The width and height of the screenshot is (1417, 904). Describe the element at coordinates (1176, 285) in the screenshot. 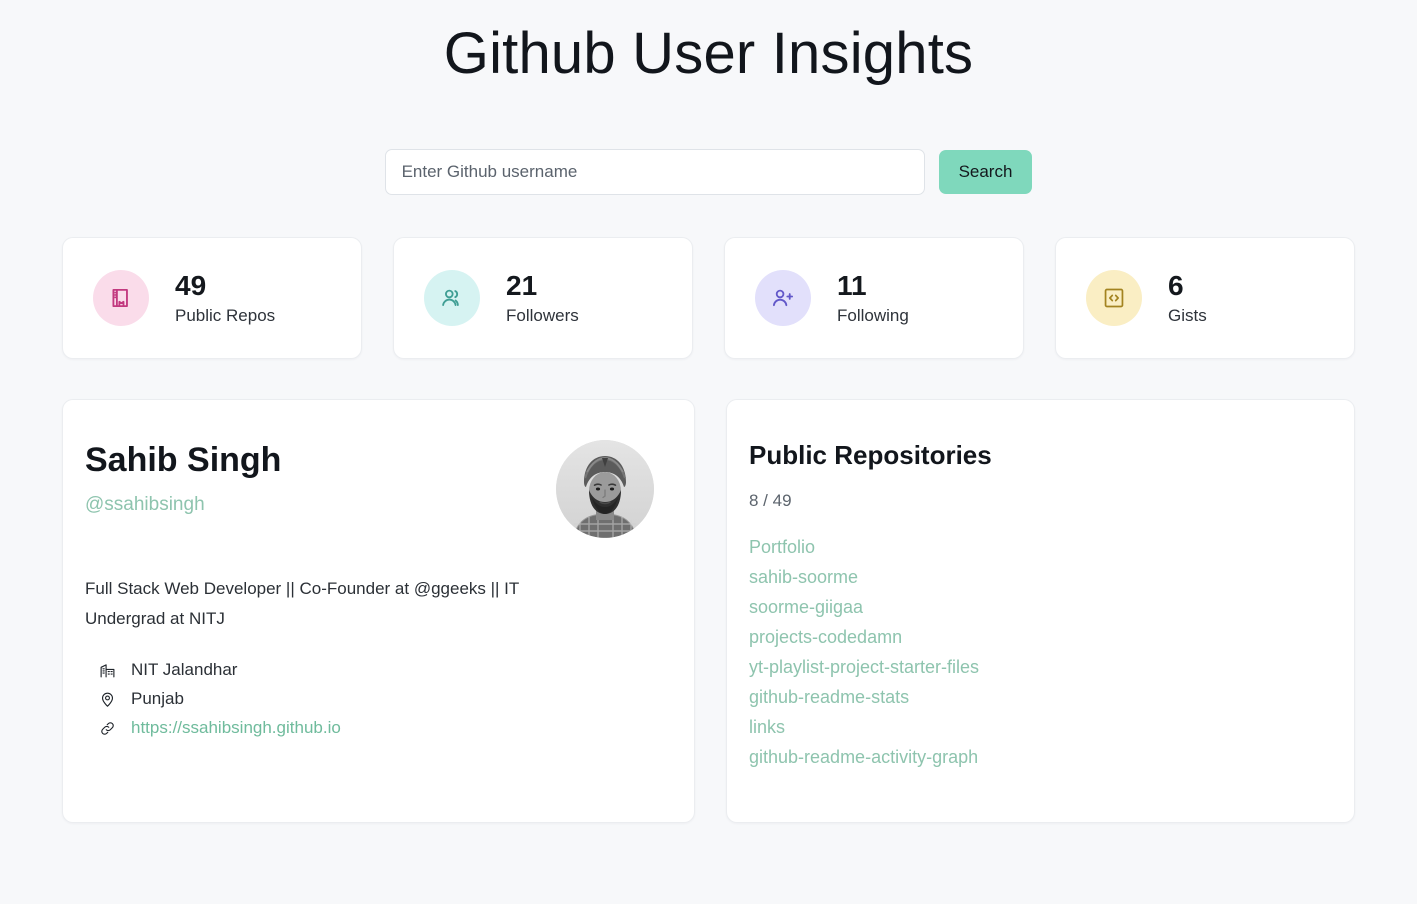

I see `stat-value: 6` at that location.